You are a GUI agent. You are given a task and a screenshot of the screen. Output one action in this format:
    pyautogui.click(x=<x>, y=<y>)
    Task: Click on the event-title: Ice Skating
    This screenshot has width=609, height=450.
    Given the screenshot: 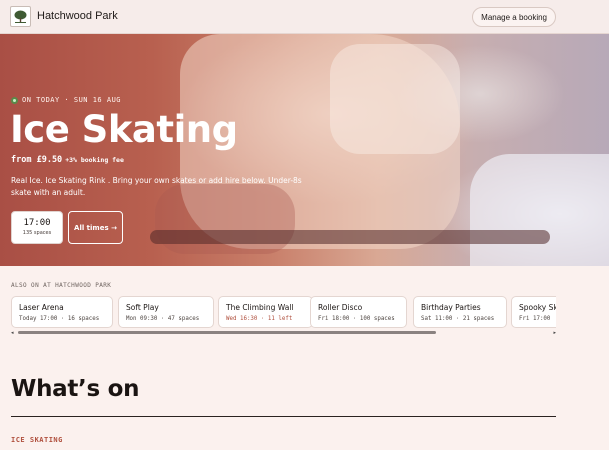 What is the action you would take?
    pyautogui.click(x=124, y=129)
    